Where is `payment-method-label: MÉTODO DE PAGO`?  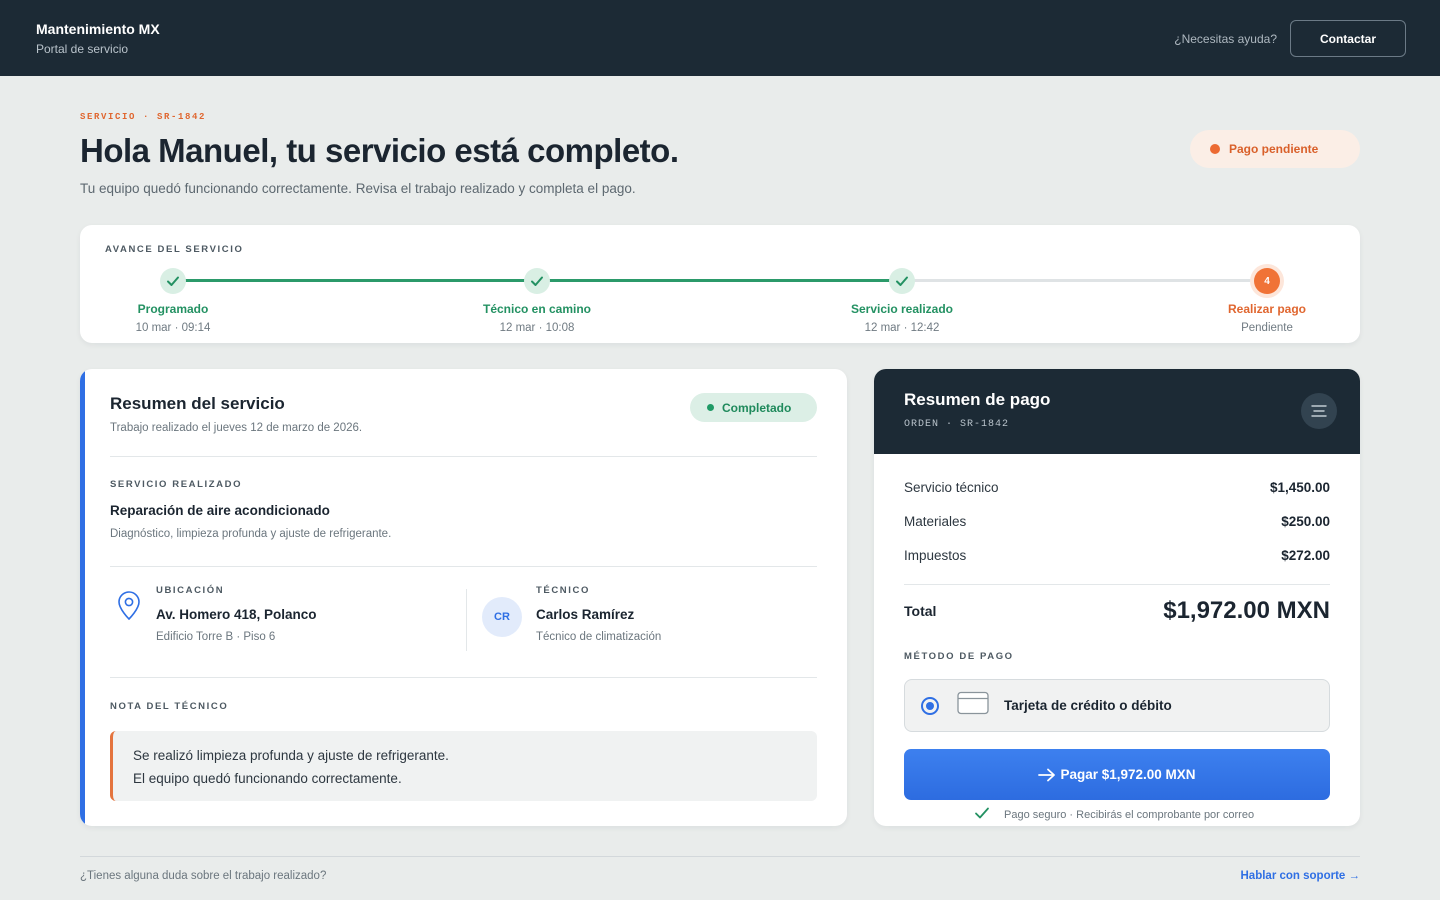
payment-method-label: MÉTODO DE PAGO is located at coordinates (959, 656).